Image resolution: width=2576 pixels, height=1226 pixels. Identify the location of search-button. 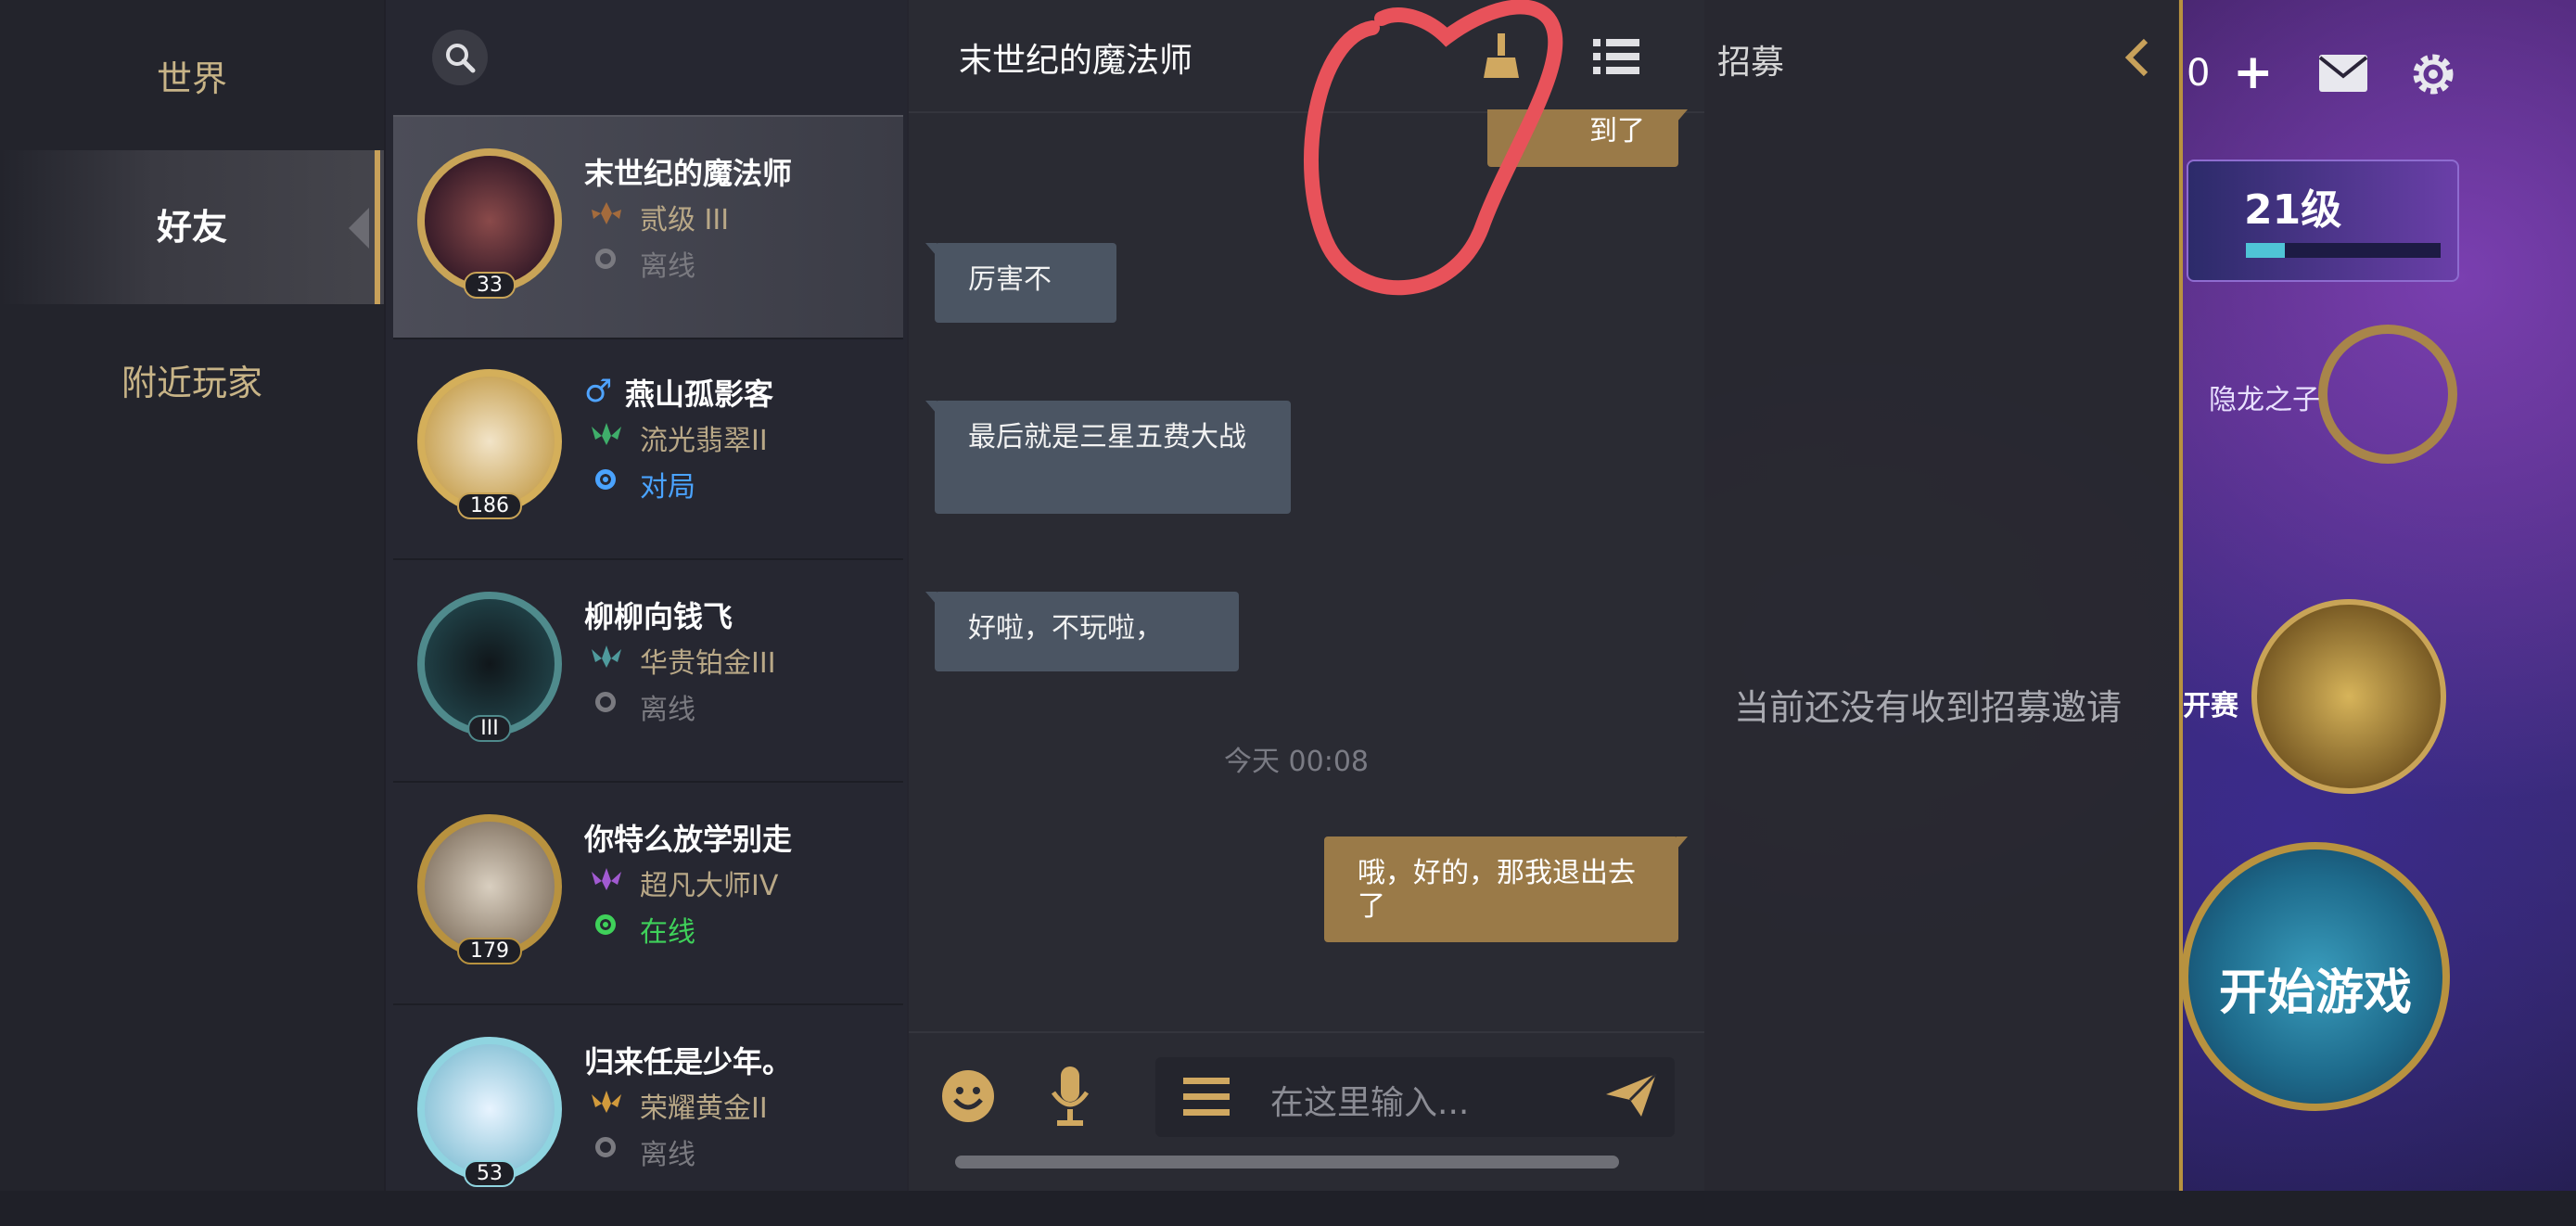
(460, 57).